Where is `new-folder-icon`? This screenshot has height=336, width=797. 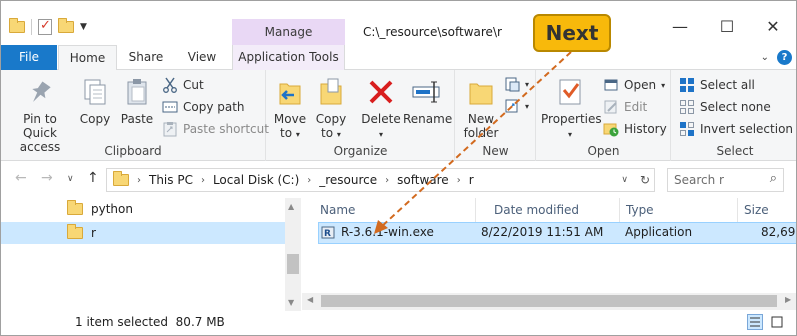 new-folder-icon is located at coordinates (66, 25).